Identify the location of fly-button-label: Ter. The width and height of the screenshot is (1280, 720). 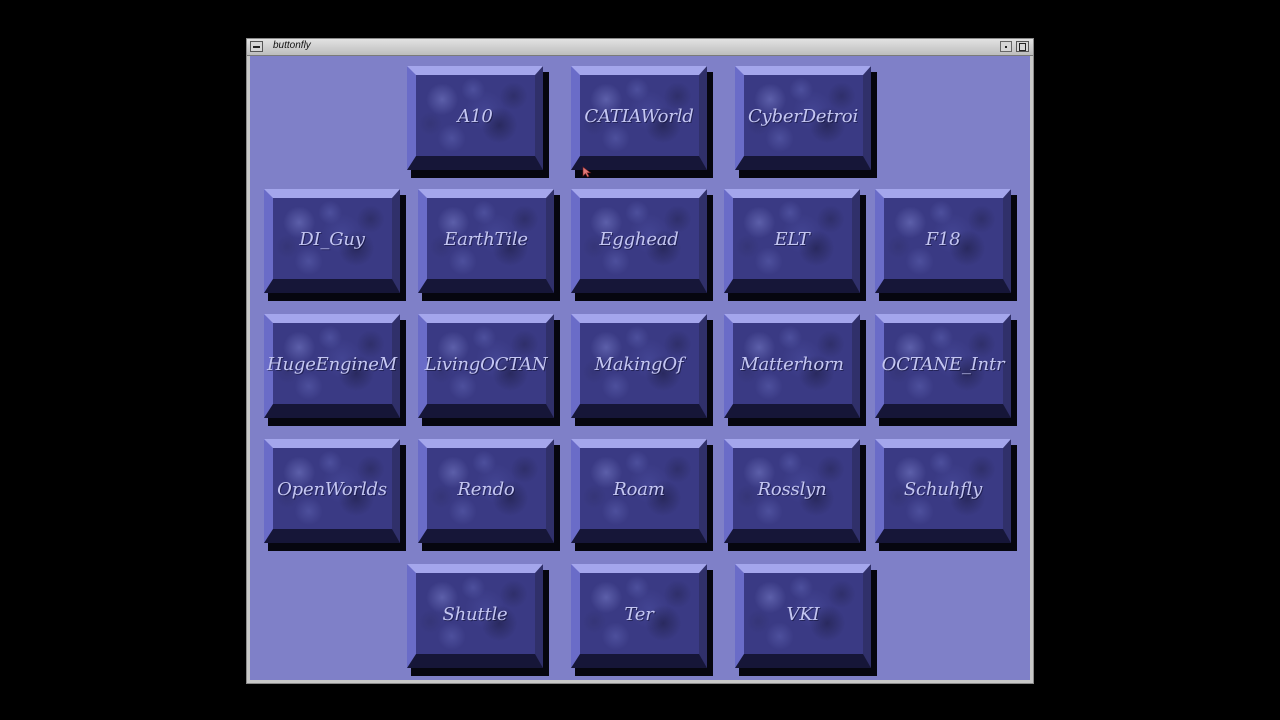
(639, 614).